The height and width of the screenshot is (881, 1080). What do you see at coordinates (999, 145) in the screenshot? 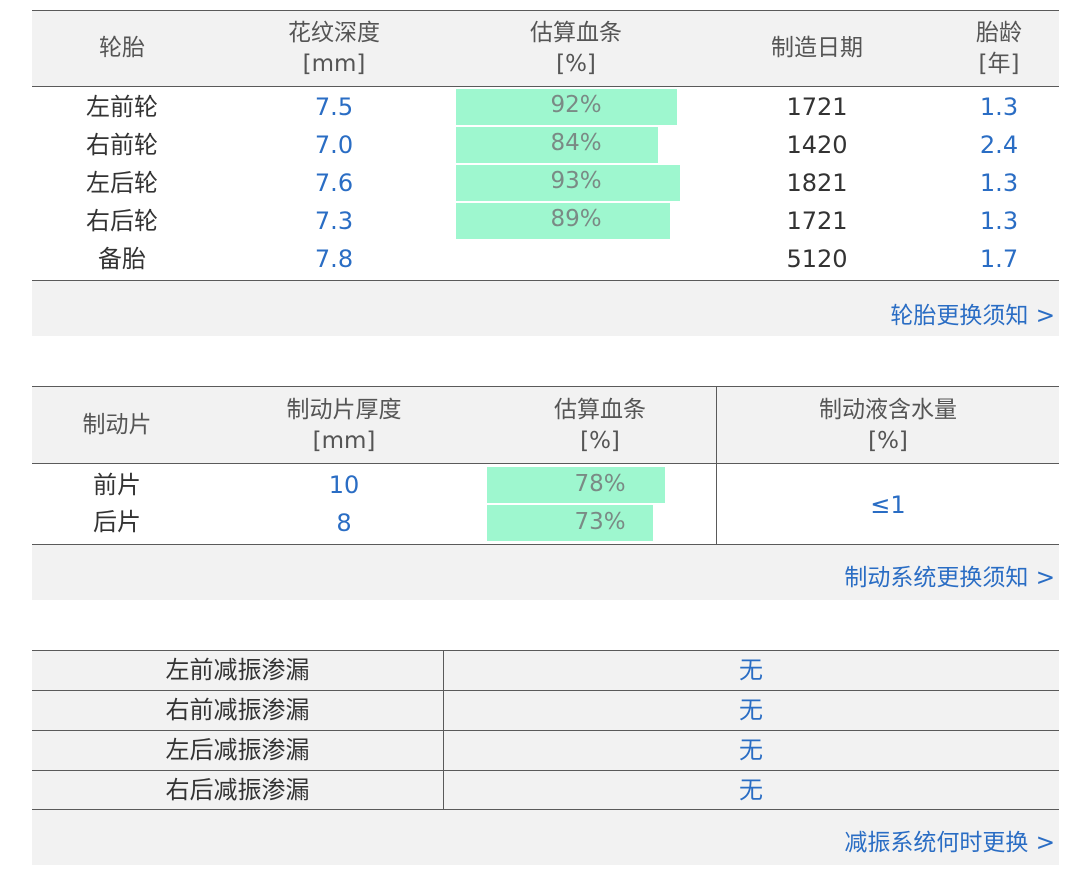
I see `tire-age: 2.4` at bounding box center [999, 145].